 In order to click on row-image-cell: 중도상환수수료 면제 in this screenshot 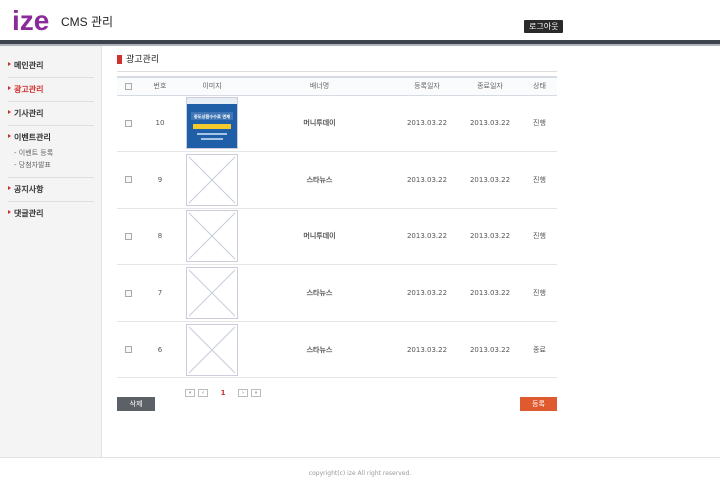, I will do `click(212, 124)`.